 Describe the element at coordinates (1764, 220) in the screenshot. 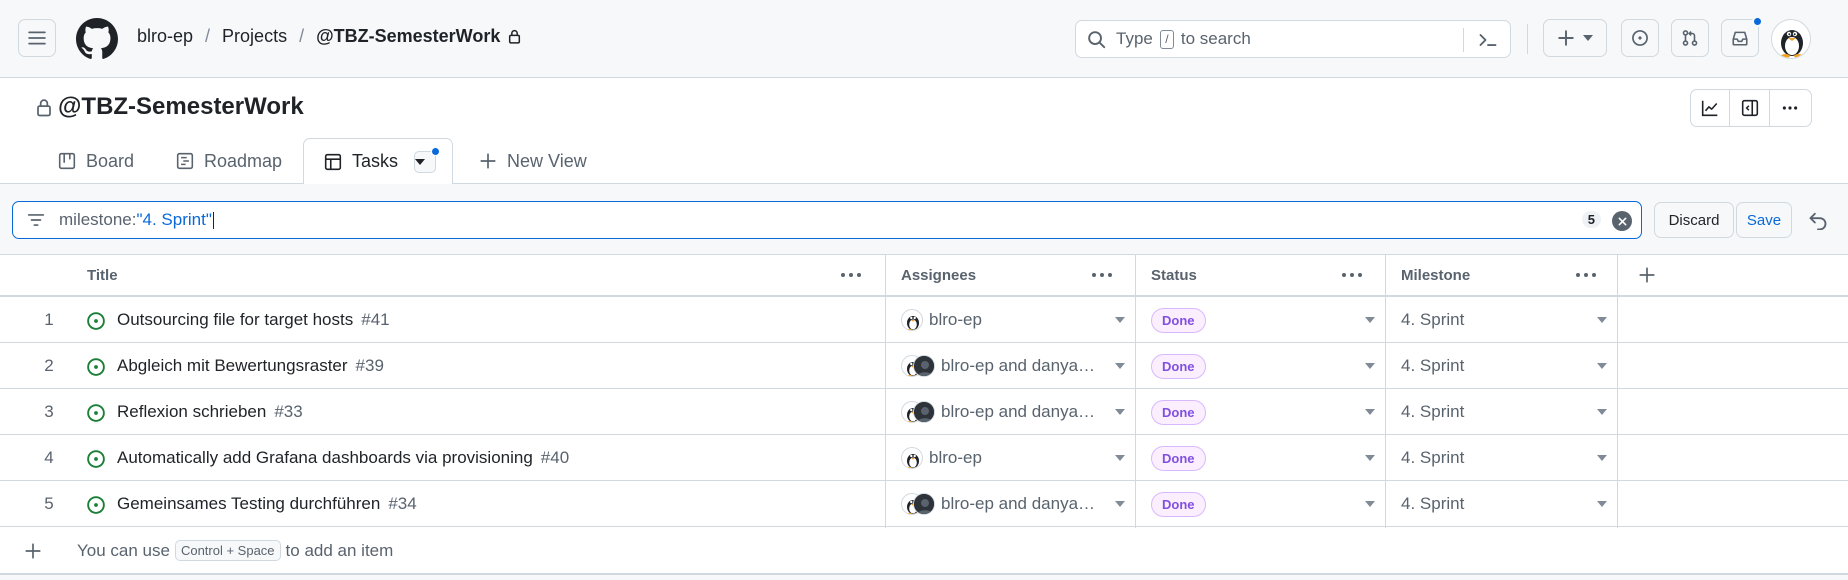

I see `save-button: Save` at that location.